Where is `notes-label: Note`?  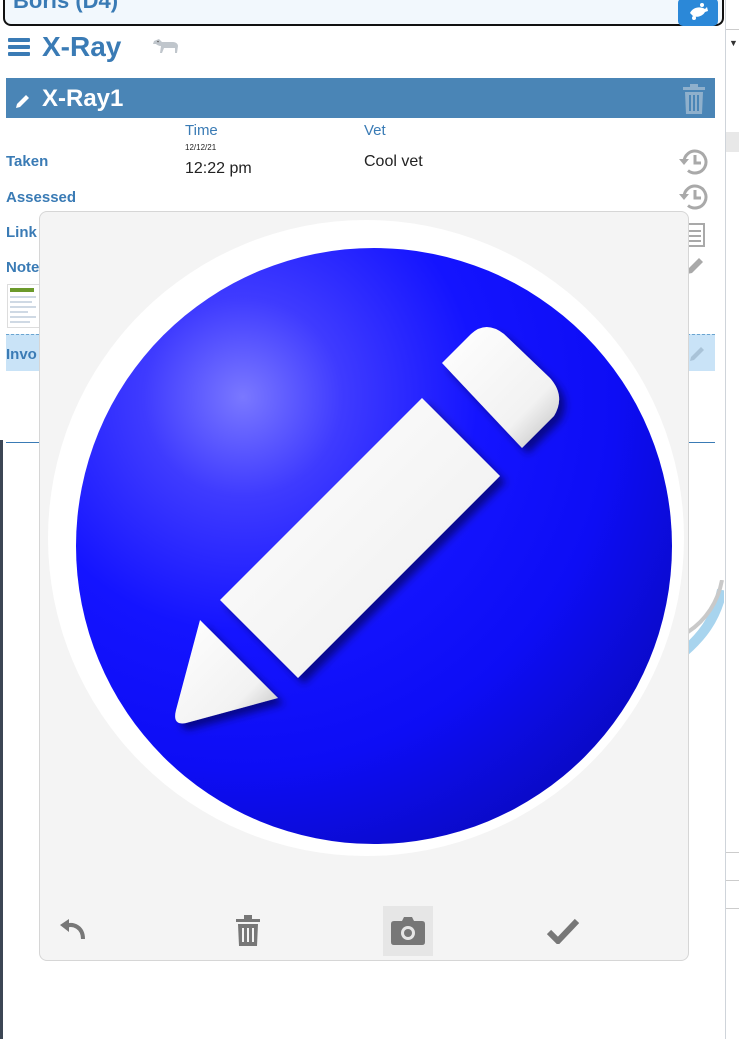
notes-label: Note is located at coordinates (23, 267).